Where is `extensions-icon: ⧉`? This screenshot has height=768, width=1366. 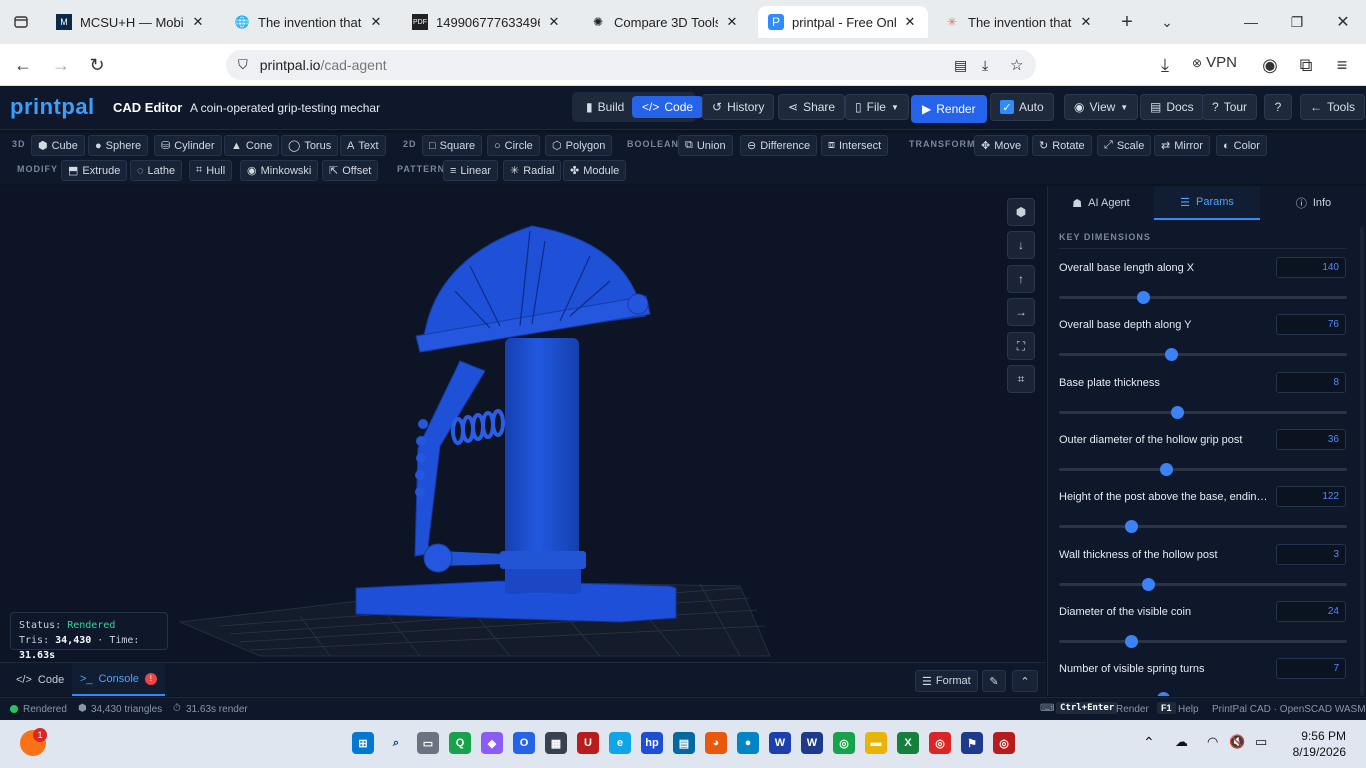
extensions-icon: ⧉ is located at coordinates (1306, 65).